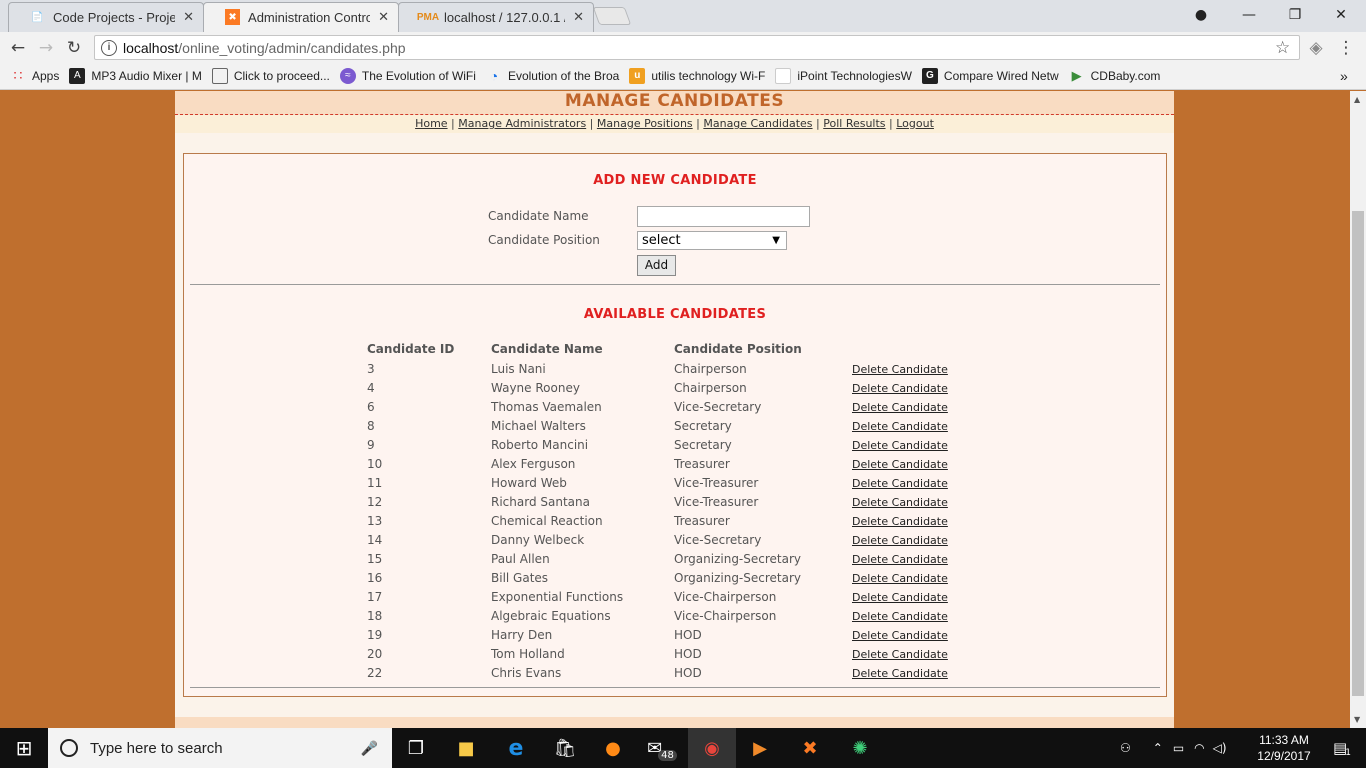  Describe the element at coordinates (843, 75) in the screenshot. I see `bookmark-ipoint: iPoint TechnologiesW` at that location.